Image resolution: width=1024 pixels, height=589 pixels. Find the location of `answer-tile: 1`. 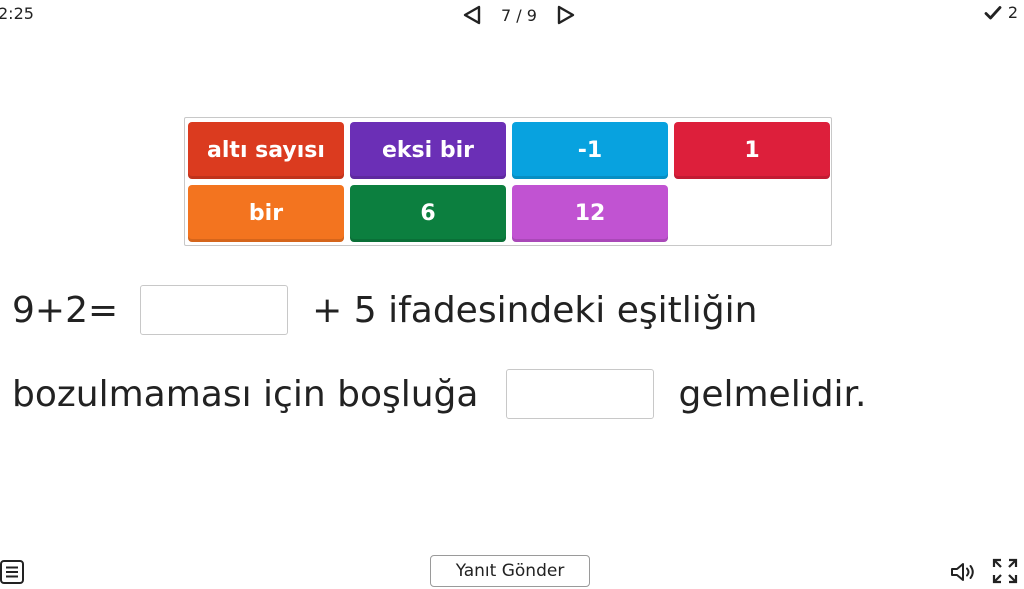

answer-tile: 1 is located at coordinates (752, 150).